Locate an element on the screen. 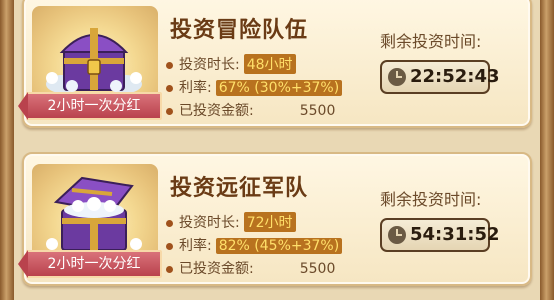  rate-row: 利率: 67% (30%+37%) is located at coordinates (254, 87).